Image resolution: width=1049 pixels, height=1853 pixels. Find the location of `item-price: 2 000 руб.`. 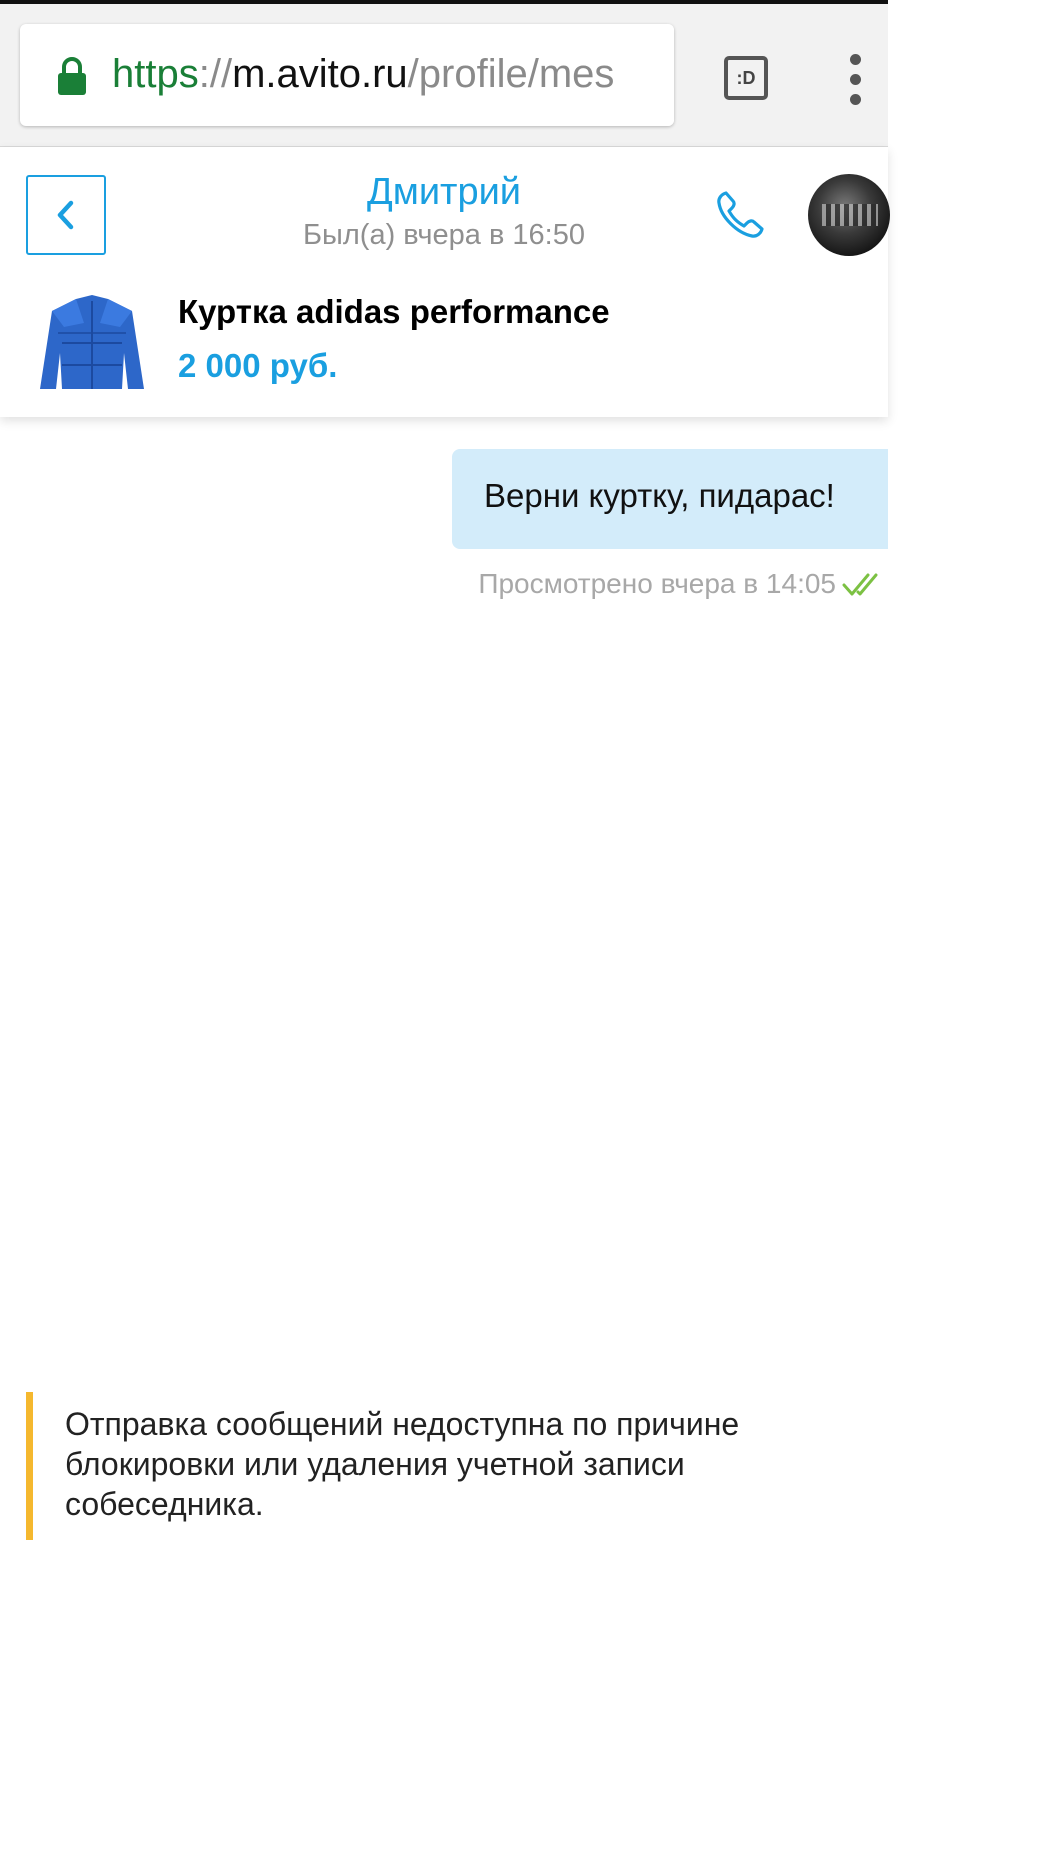

item-price: 2 000 руб. is located at coordinates (258, 365).